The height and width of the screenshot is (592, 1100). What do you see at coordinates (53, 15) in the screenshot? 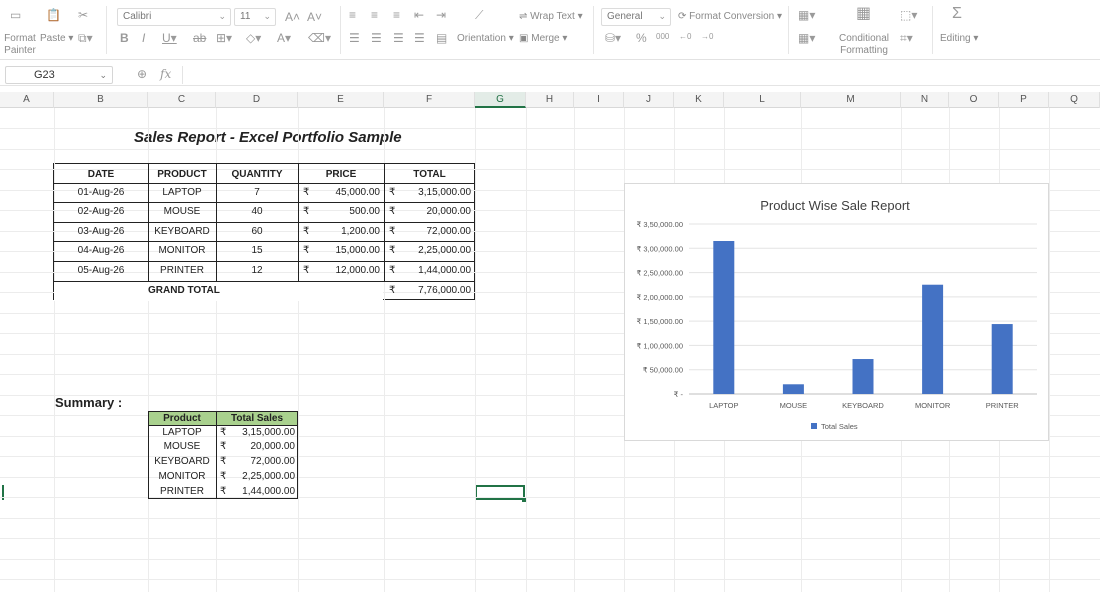
I see `paste-icon: 📋` at bounding box center [53, 15].